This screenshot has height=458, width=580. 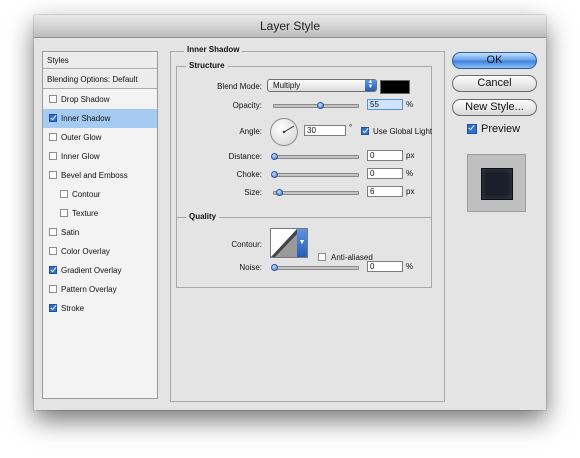 What do you see at coordinates (100, 79) in the screenshot?
I see `sidebar-blending-options: Blending Options: Default` at bounding box center [100, 79].